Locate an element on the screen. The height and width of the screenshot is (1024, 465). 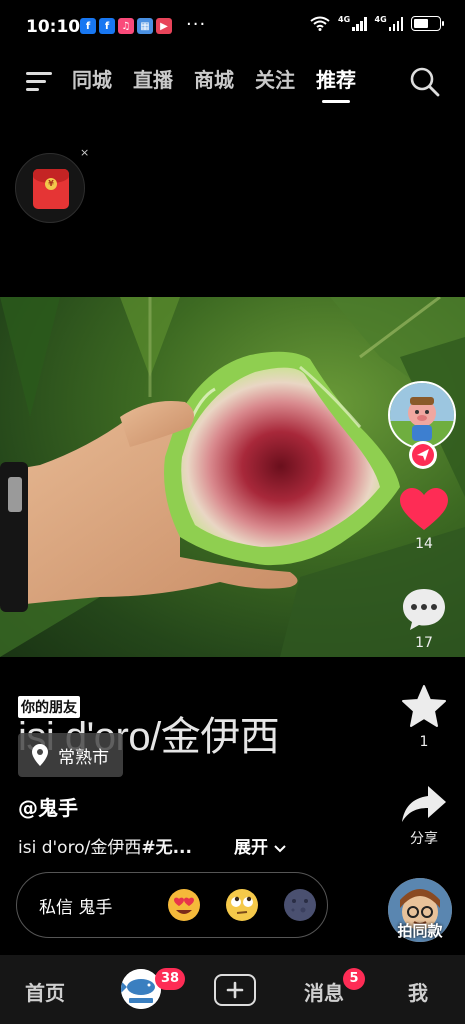
star-icon is located at coordinates (424, 706).